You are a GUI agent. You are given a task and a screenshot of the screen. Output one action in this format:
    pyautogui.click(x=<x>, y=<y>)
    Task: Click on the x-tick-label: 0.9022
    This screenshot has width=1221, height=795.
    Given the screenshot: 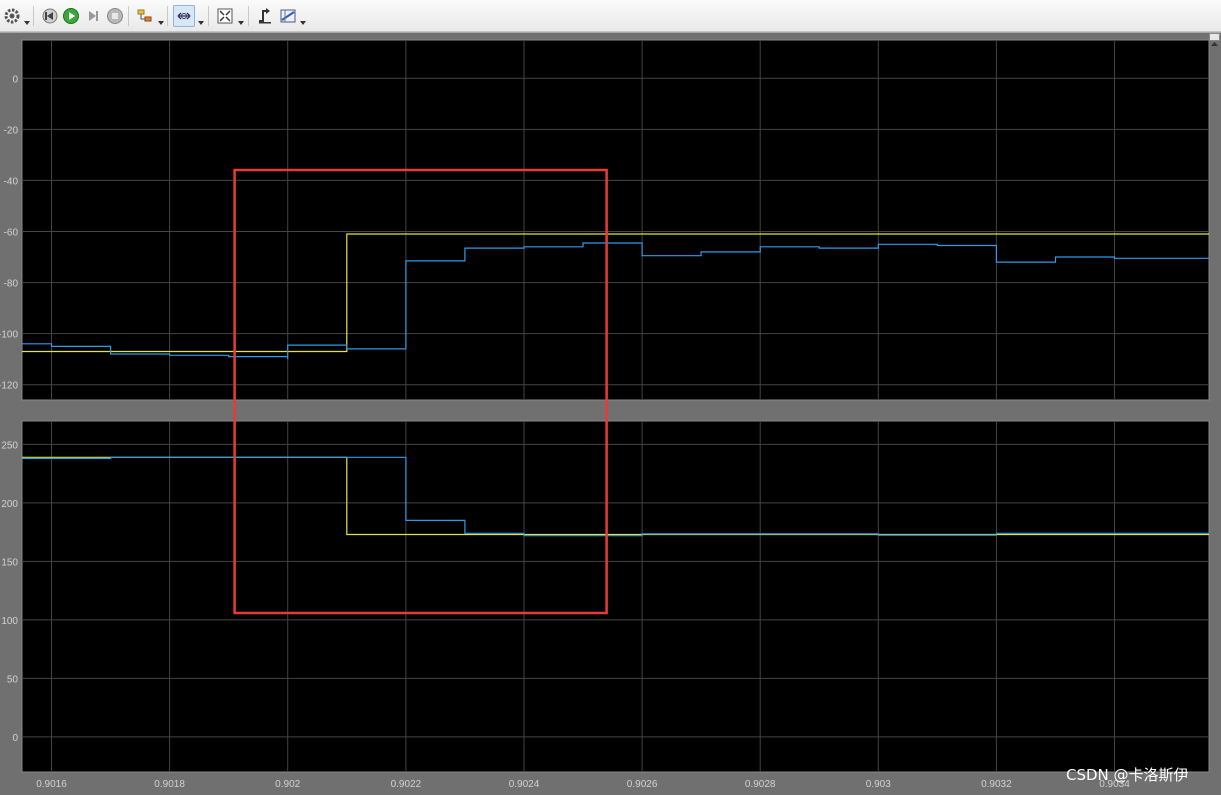 What is the action you would take?
    pyautogui.click(x=406, y=784)
    